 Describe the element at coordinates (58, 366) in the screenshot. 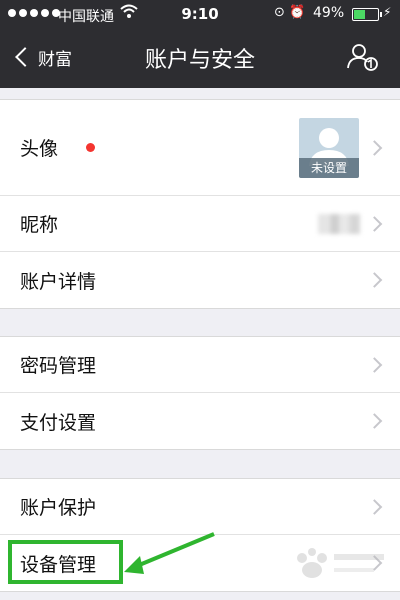

I see `row-label: 密码管理` at that location.